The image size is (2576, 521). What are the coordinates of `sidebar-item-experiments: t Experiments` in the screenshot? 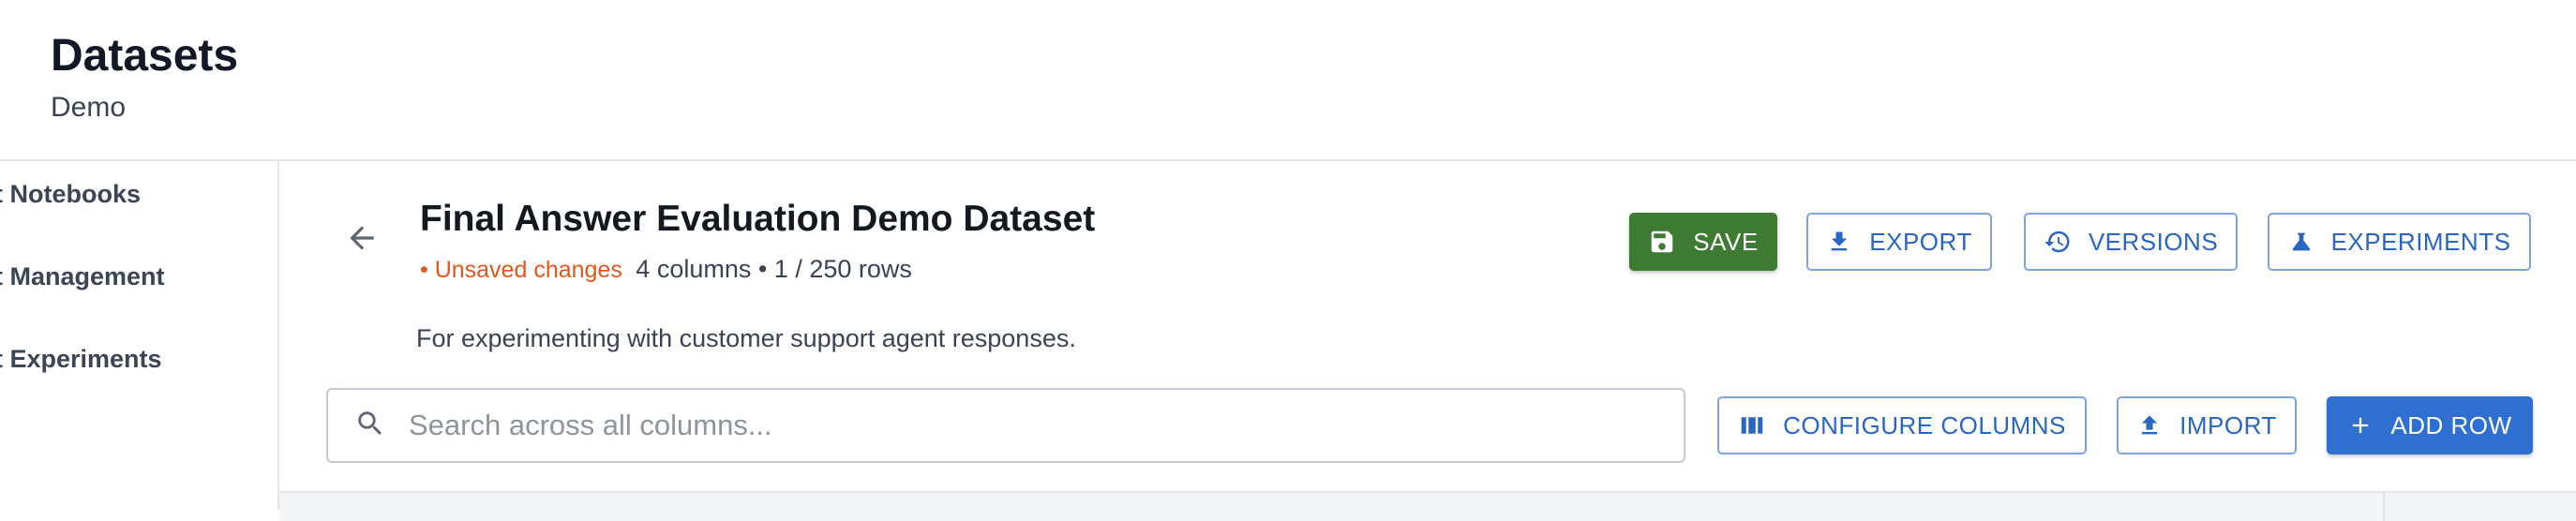 It's located at (81, 359).